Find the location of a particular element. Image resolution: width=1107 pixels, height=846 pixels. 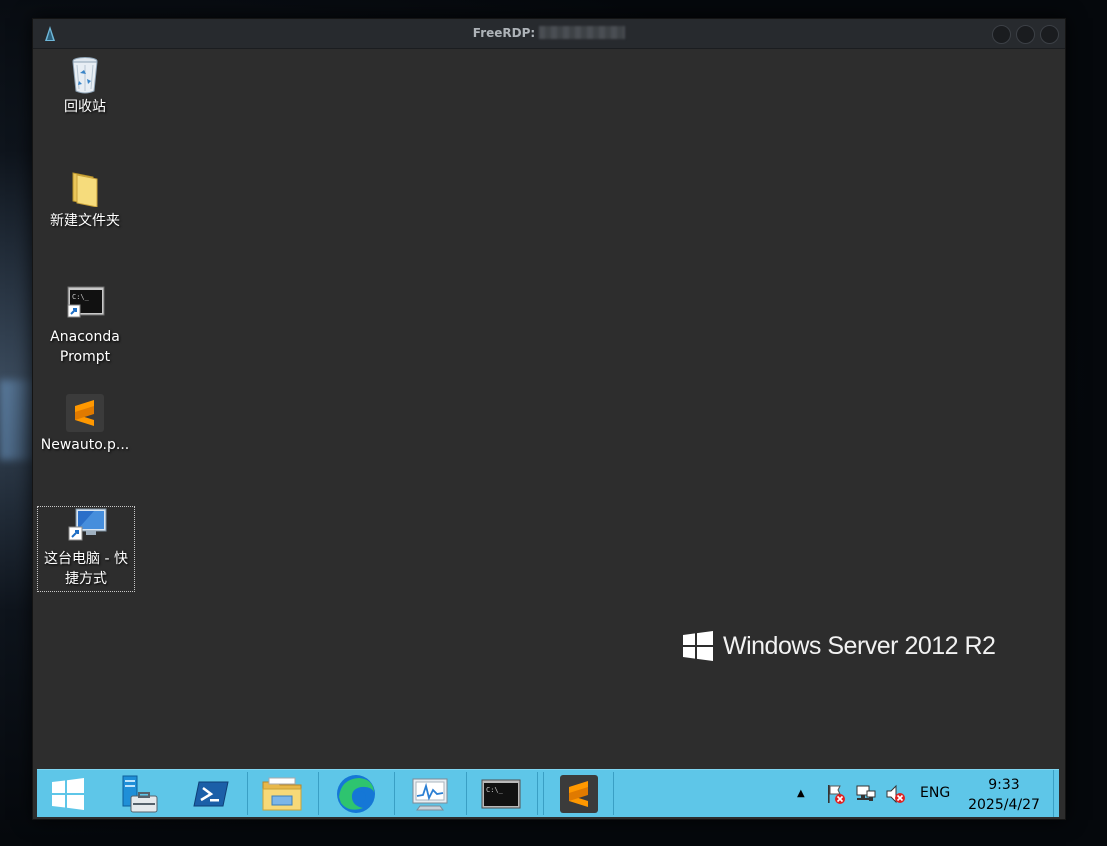

file-explorer-icon is located at coordinates (282, 793).